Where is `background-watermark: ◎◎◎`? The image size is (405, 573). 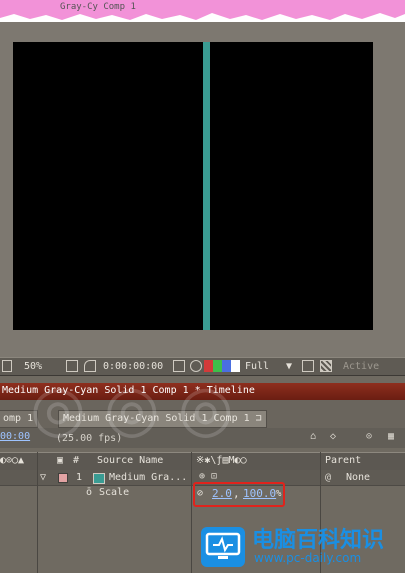
background-watermark: ◎◎◎ is located at coordinates (141, 409).